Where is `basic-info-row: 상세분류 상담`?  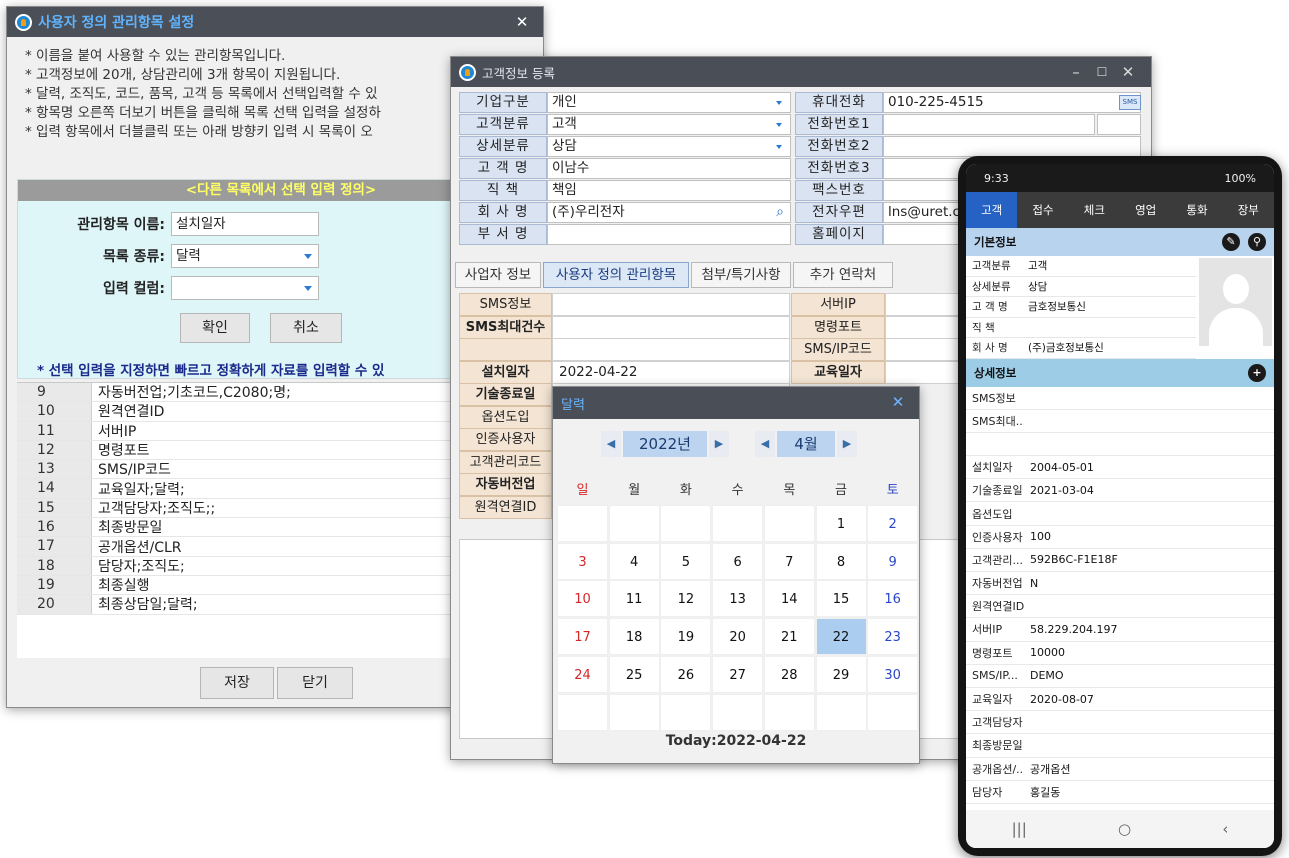 basic-info-row: 상세분류 상담 is located at coordinates (1081, 287).